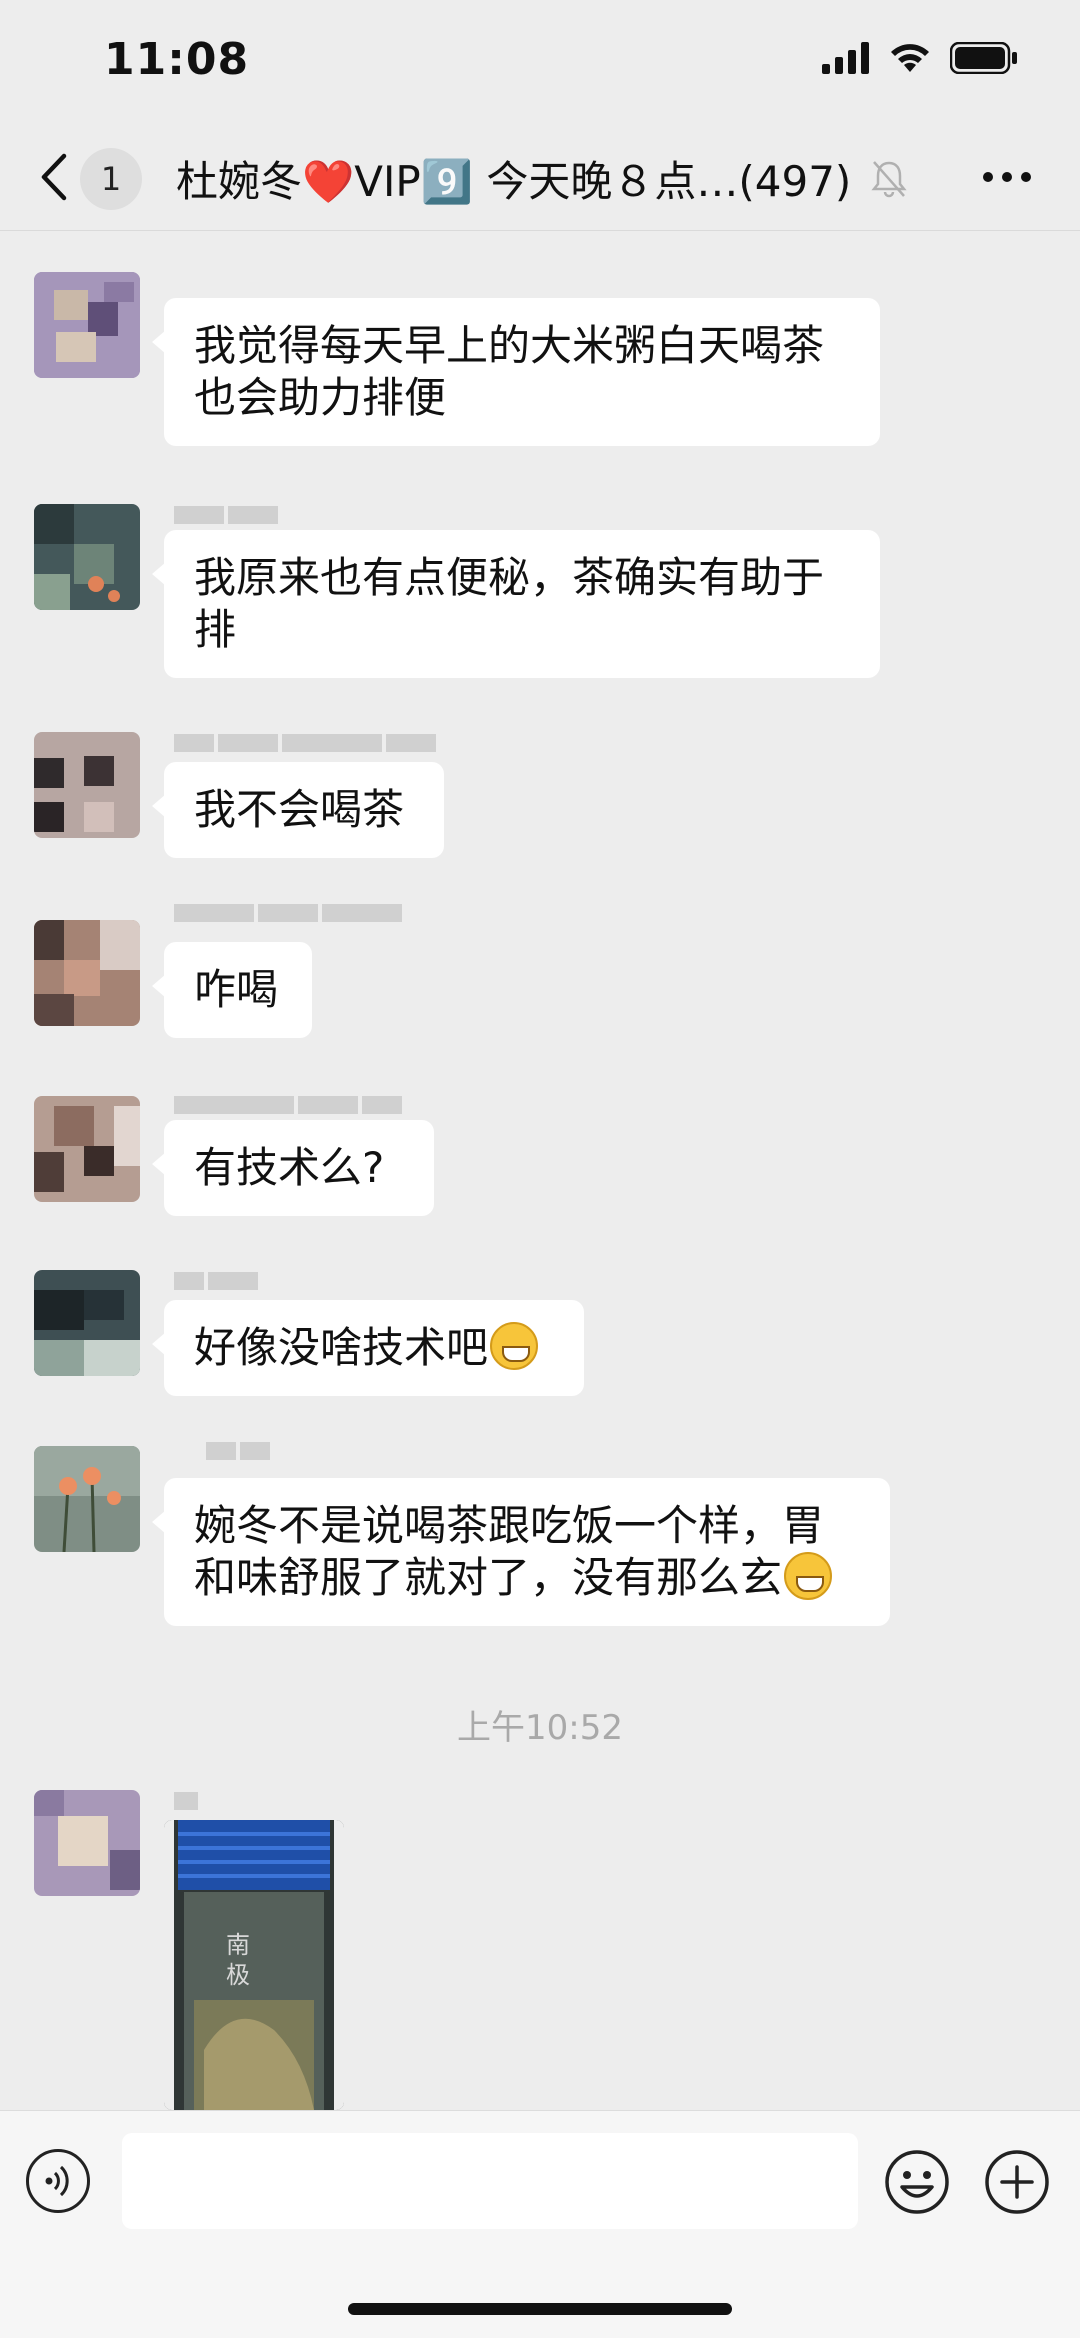 This screenshot has height=2338, width=1080. What do you see at coordinates (540, 2309) in the screenshot?
I see `home-indicator` at bounding box center [540, 2309].